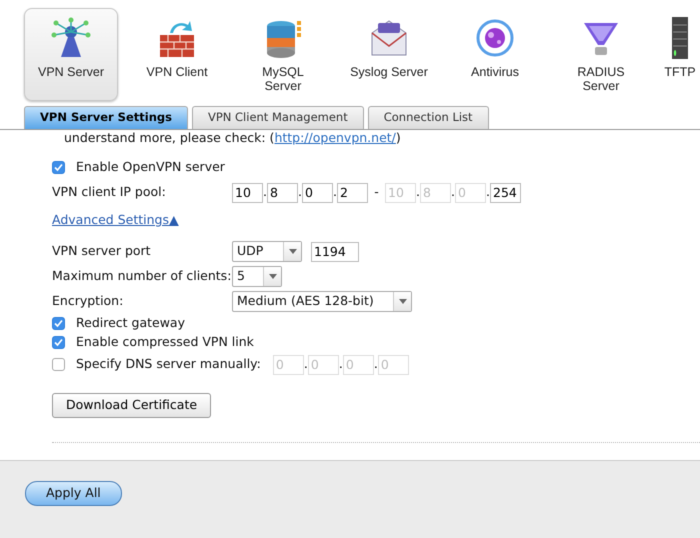 The width and height of the screenshot is (700, 538). What do you see at coordinates (428, 117) in the screenshot?
I see `tab: Connection List` at bounding box center [428, 117].